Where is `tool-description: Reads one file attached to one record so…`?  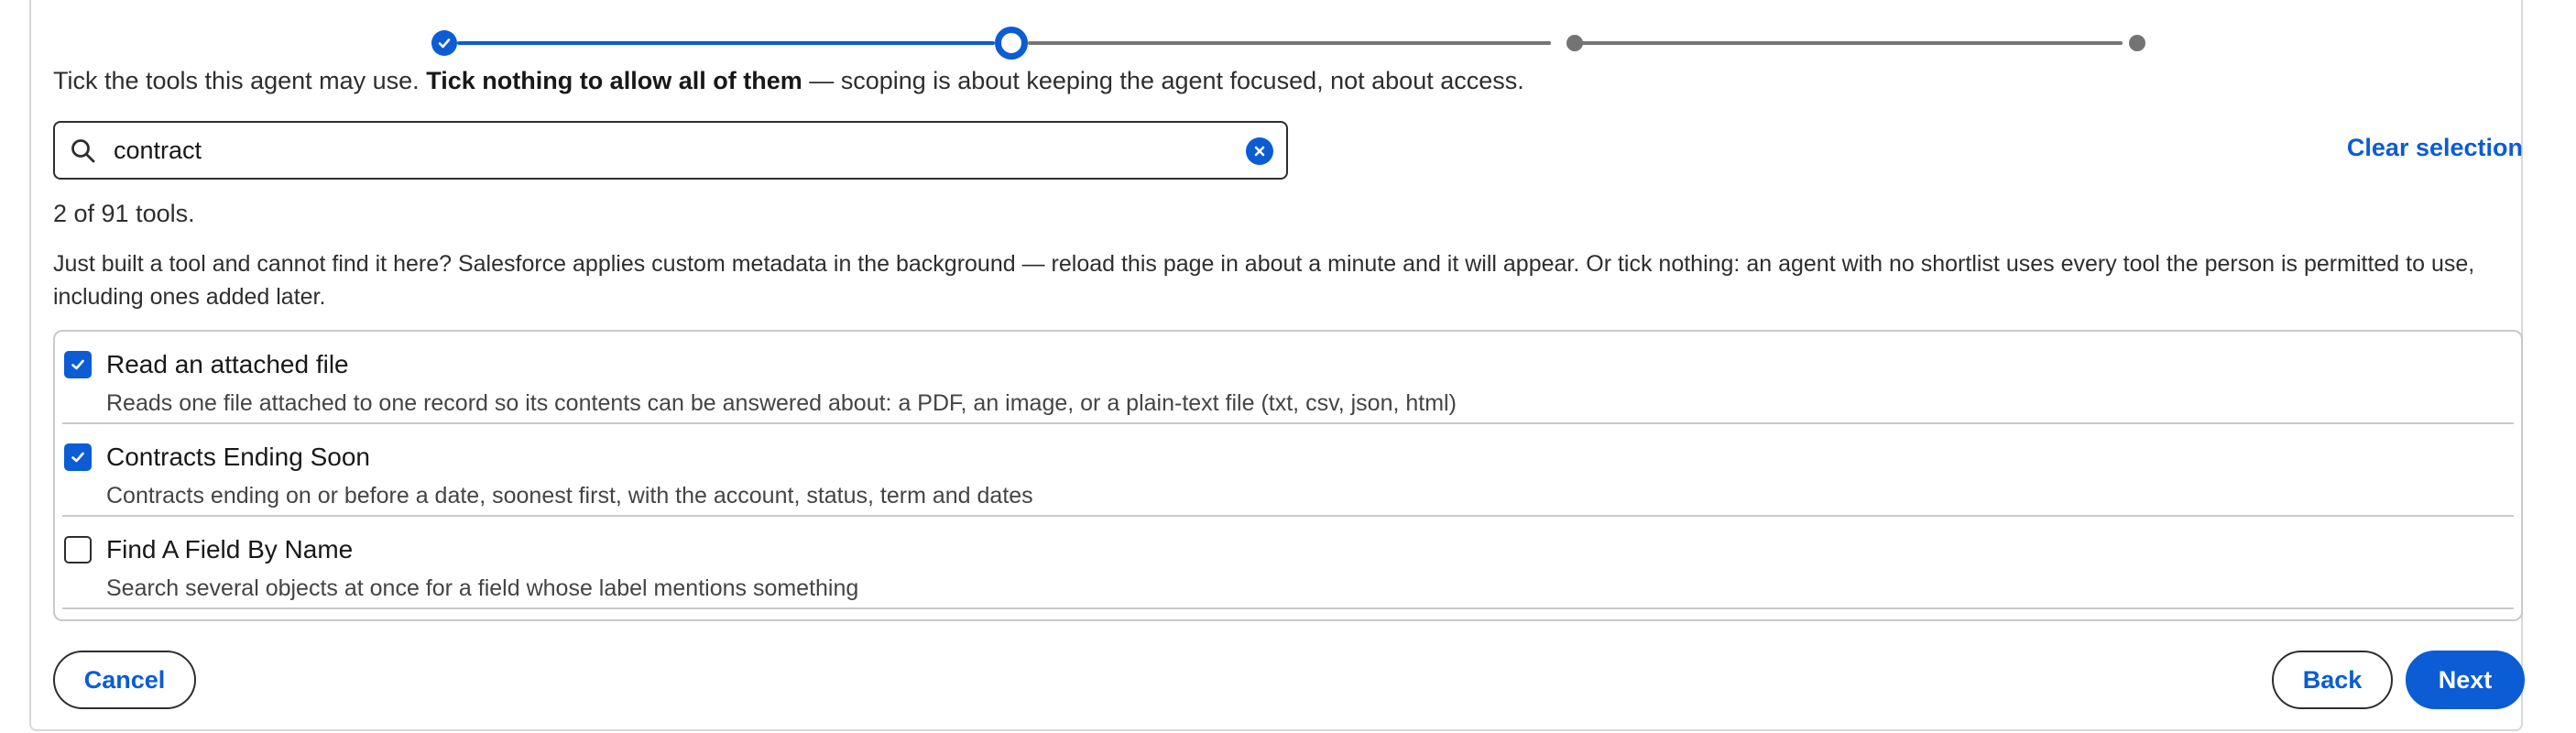
tool-description: Reads one file attached to one record so… is located at coordinates (782, 403).